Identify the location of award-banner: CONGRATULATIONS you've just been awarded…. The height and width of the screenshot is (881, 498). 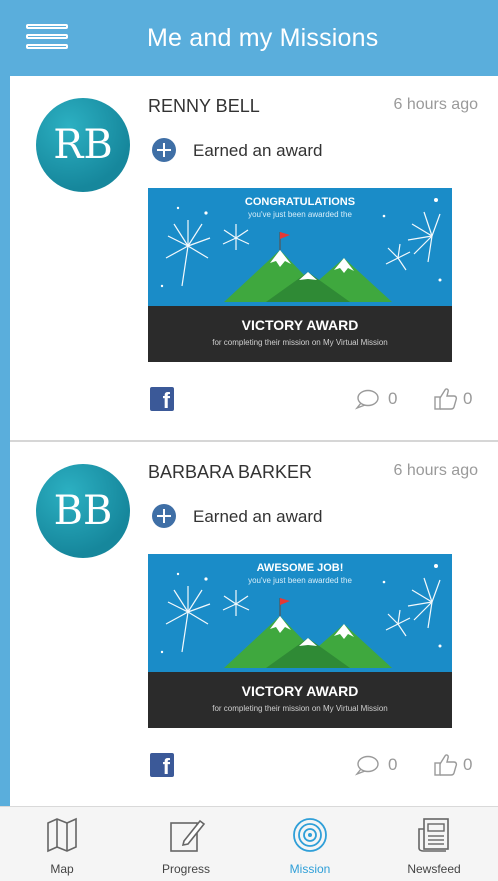
(300, 275).